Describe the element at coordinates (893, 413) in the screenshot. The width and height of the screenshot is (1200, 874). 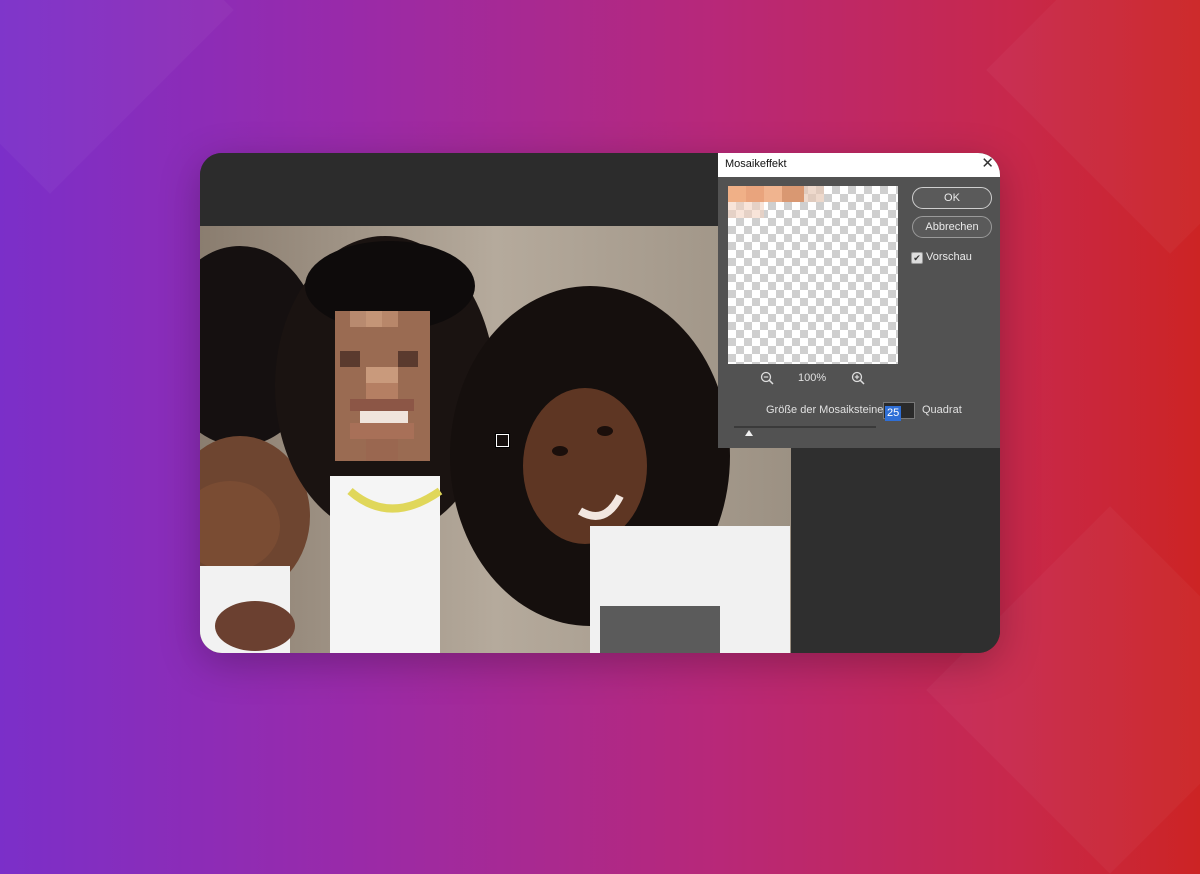
I see `cell-size-value: 25` at that location.